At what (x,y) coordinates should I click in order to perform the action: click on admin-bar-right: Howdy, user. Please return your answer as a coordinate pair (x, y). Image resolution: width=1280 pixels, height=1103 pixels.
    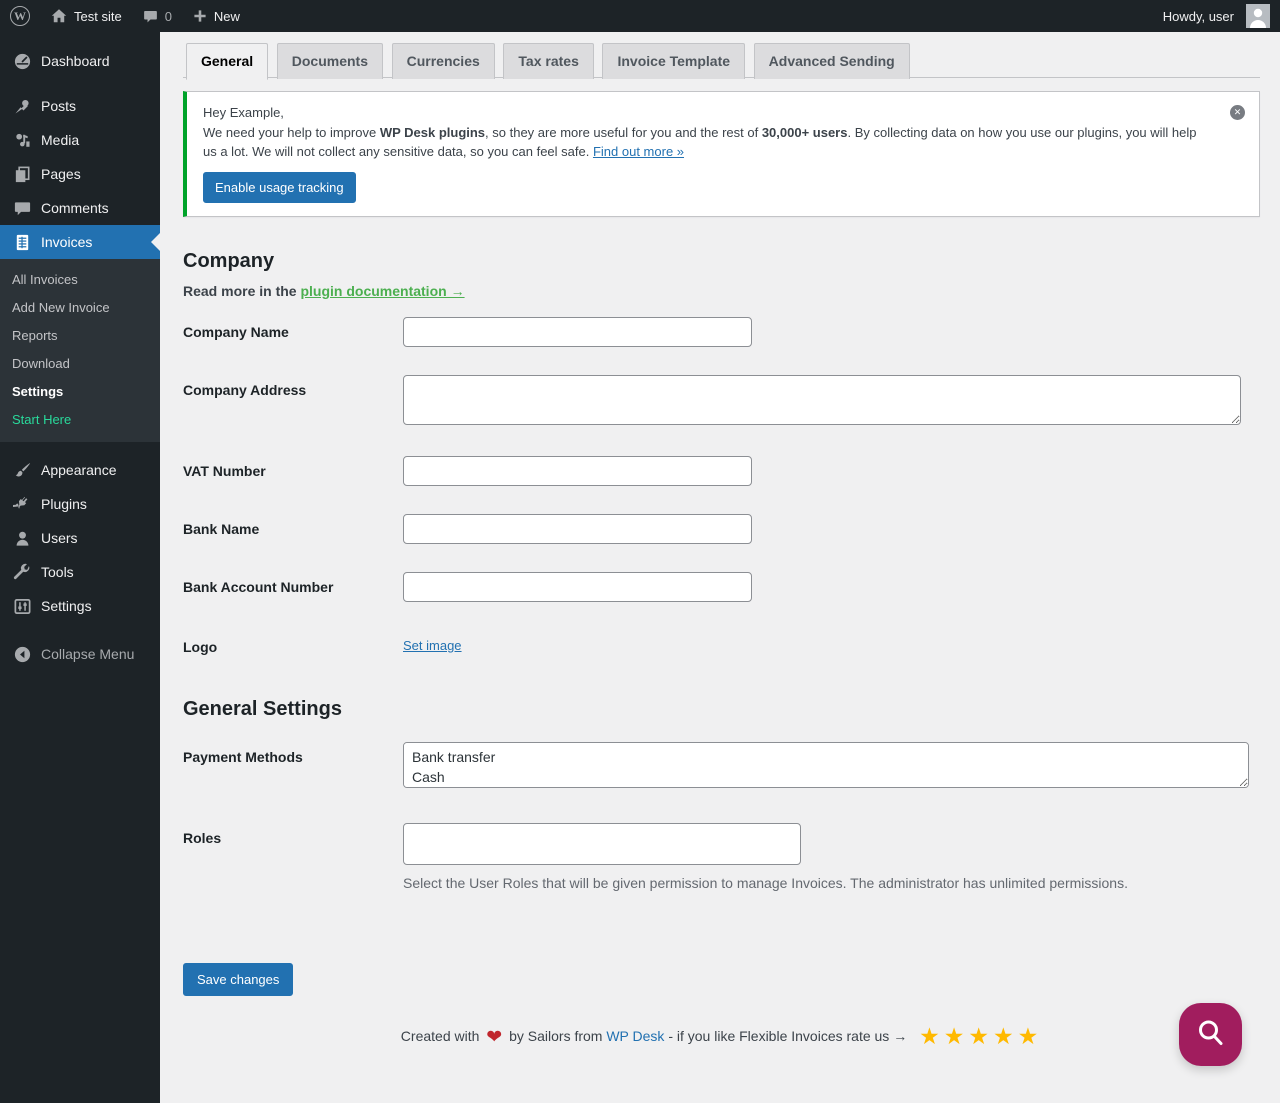
    Looking at the image, I should click on (1216, 16).